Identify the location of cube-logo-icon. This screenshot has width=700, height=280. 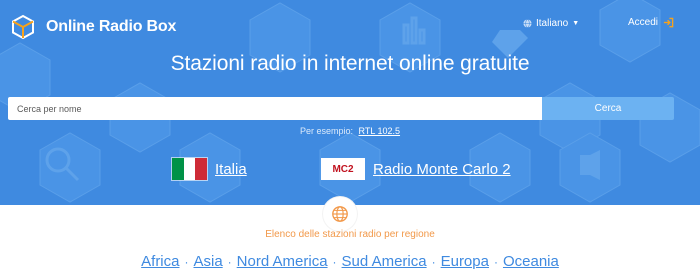
(23, 27).